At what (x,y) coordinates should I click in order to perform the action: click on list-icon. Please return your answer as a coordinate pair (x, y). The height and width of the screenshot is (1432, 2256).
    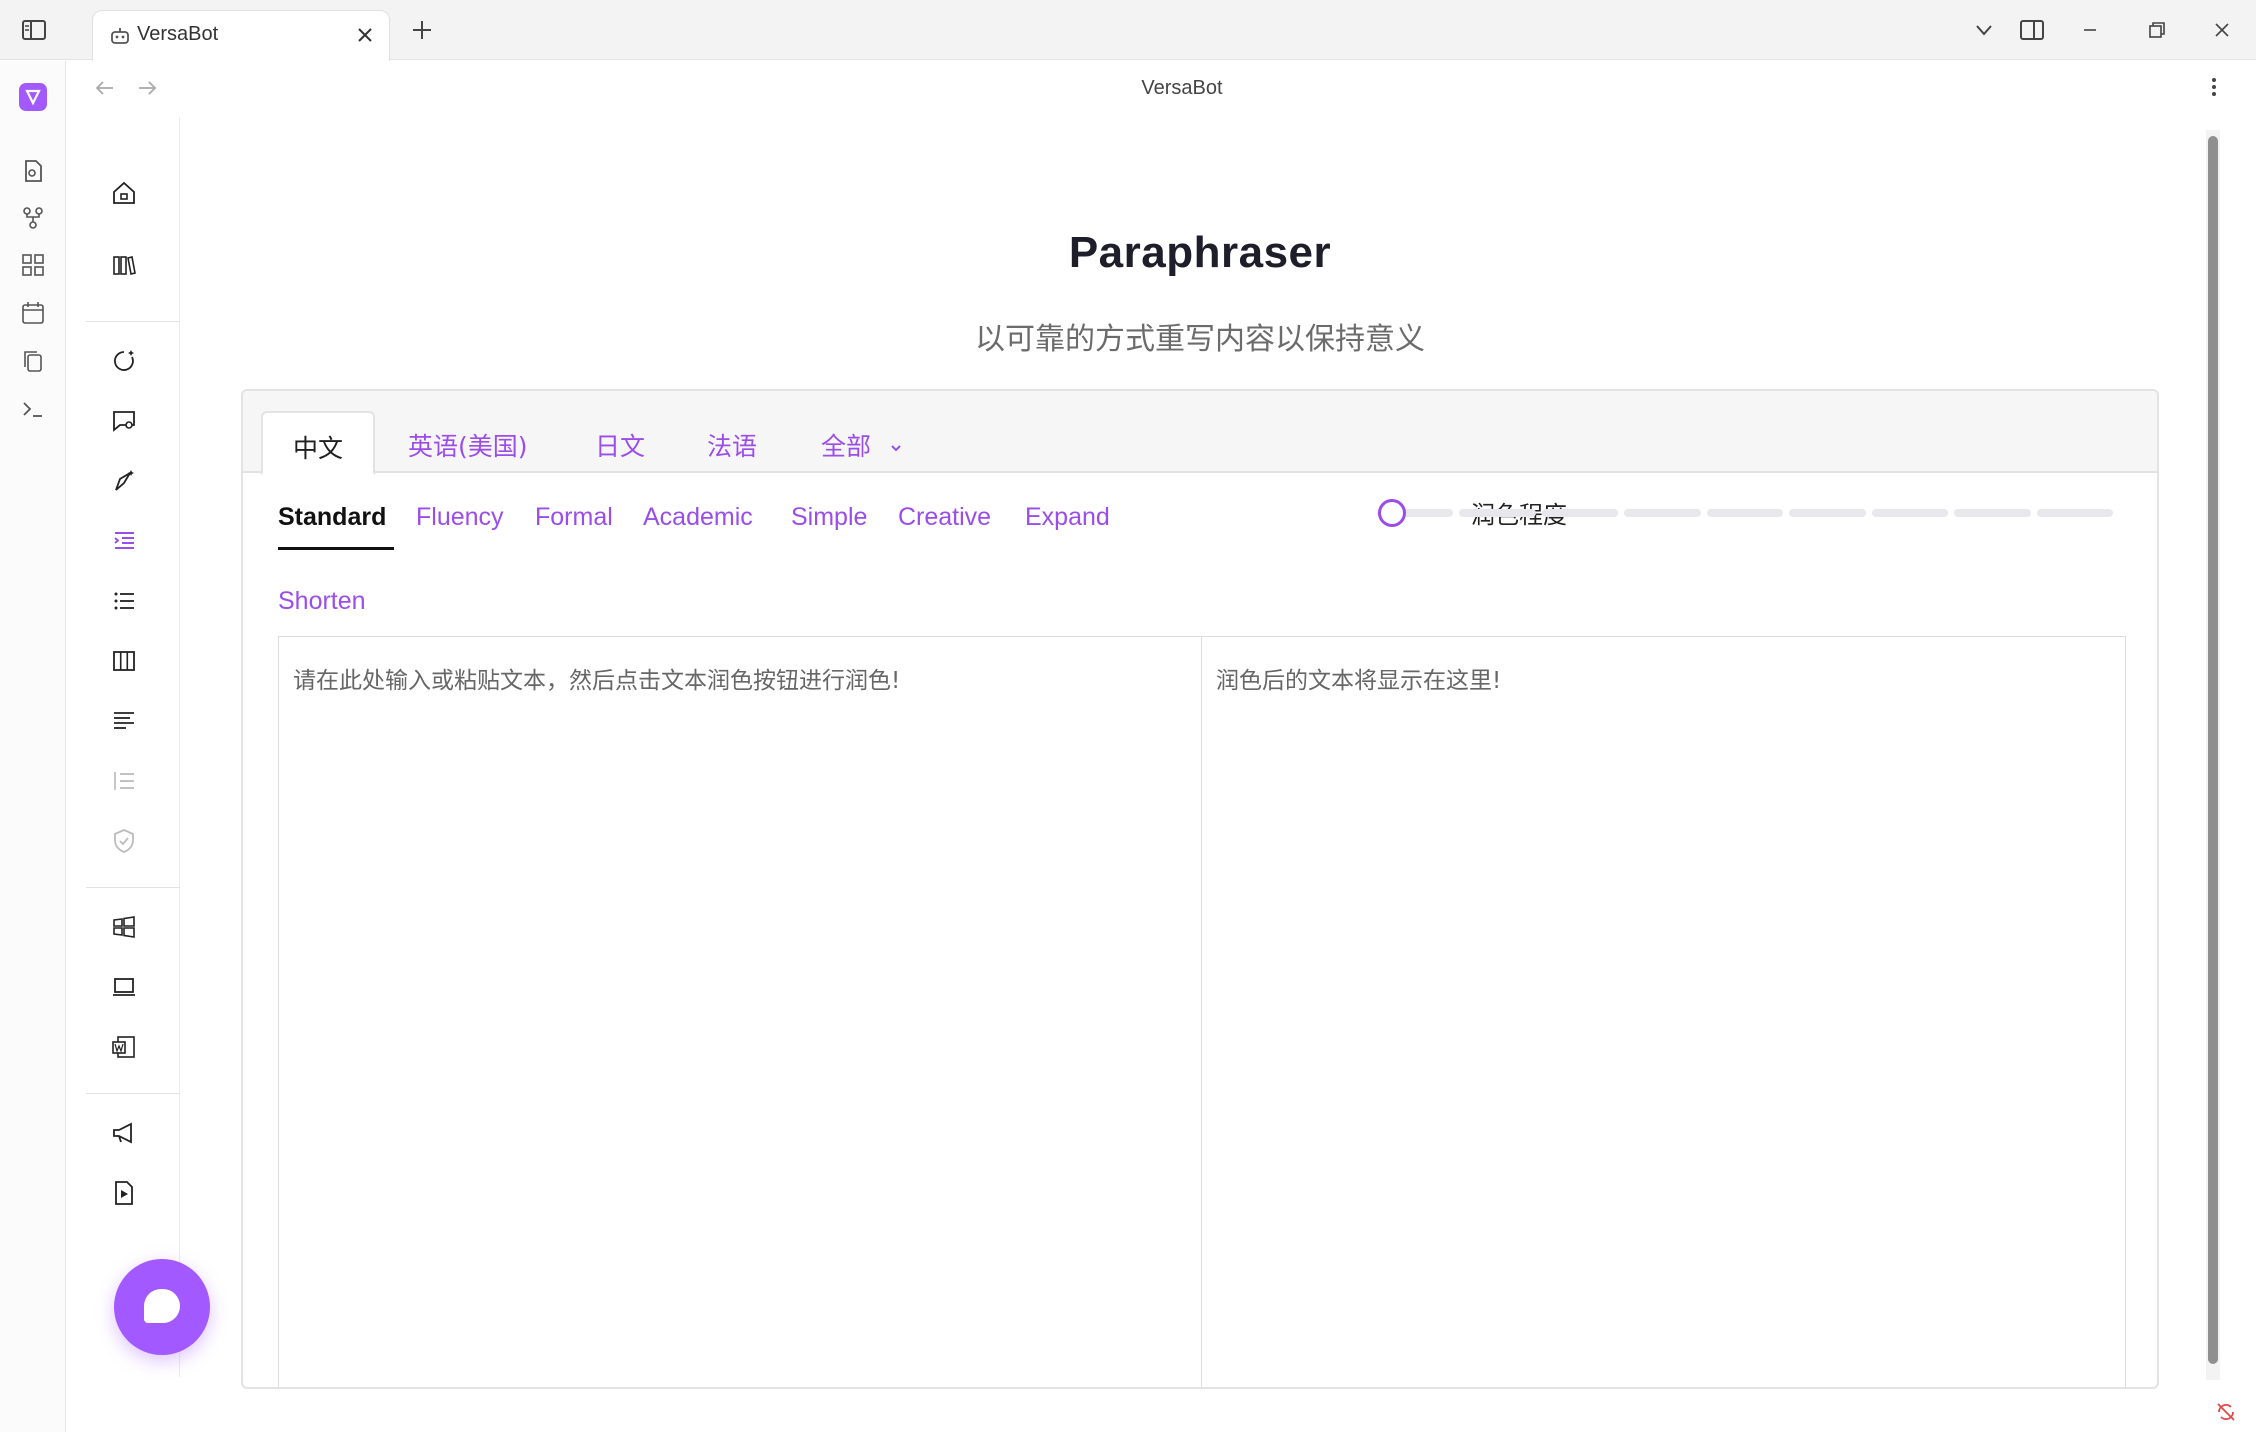
    Looking at the image, I should click on (124, 601).